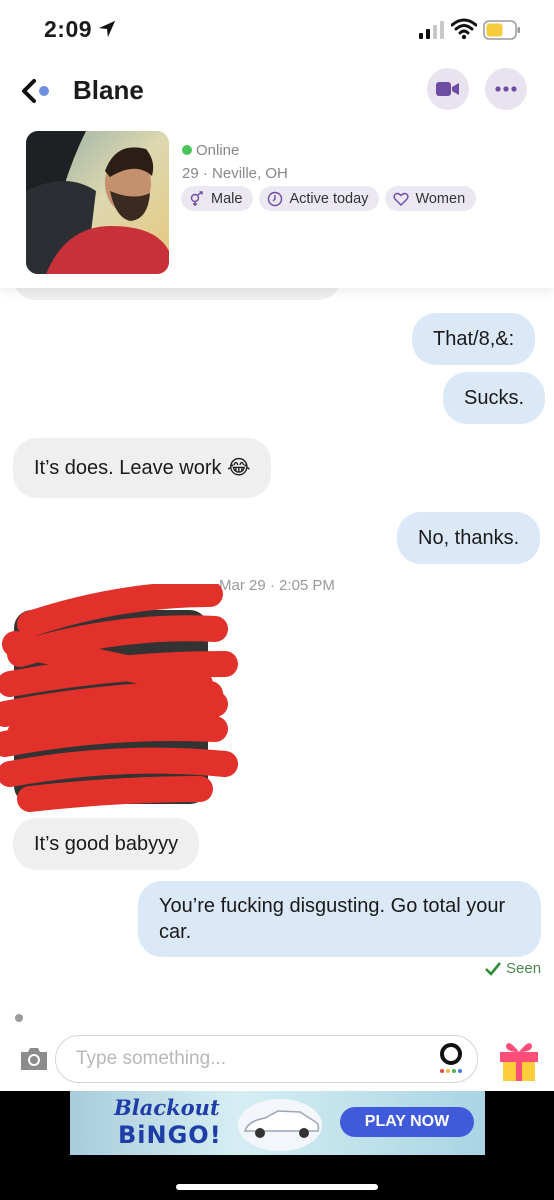  I want to click on more-options-button, so click(506, 89).